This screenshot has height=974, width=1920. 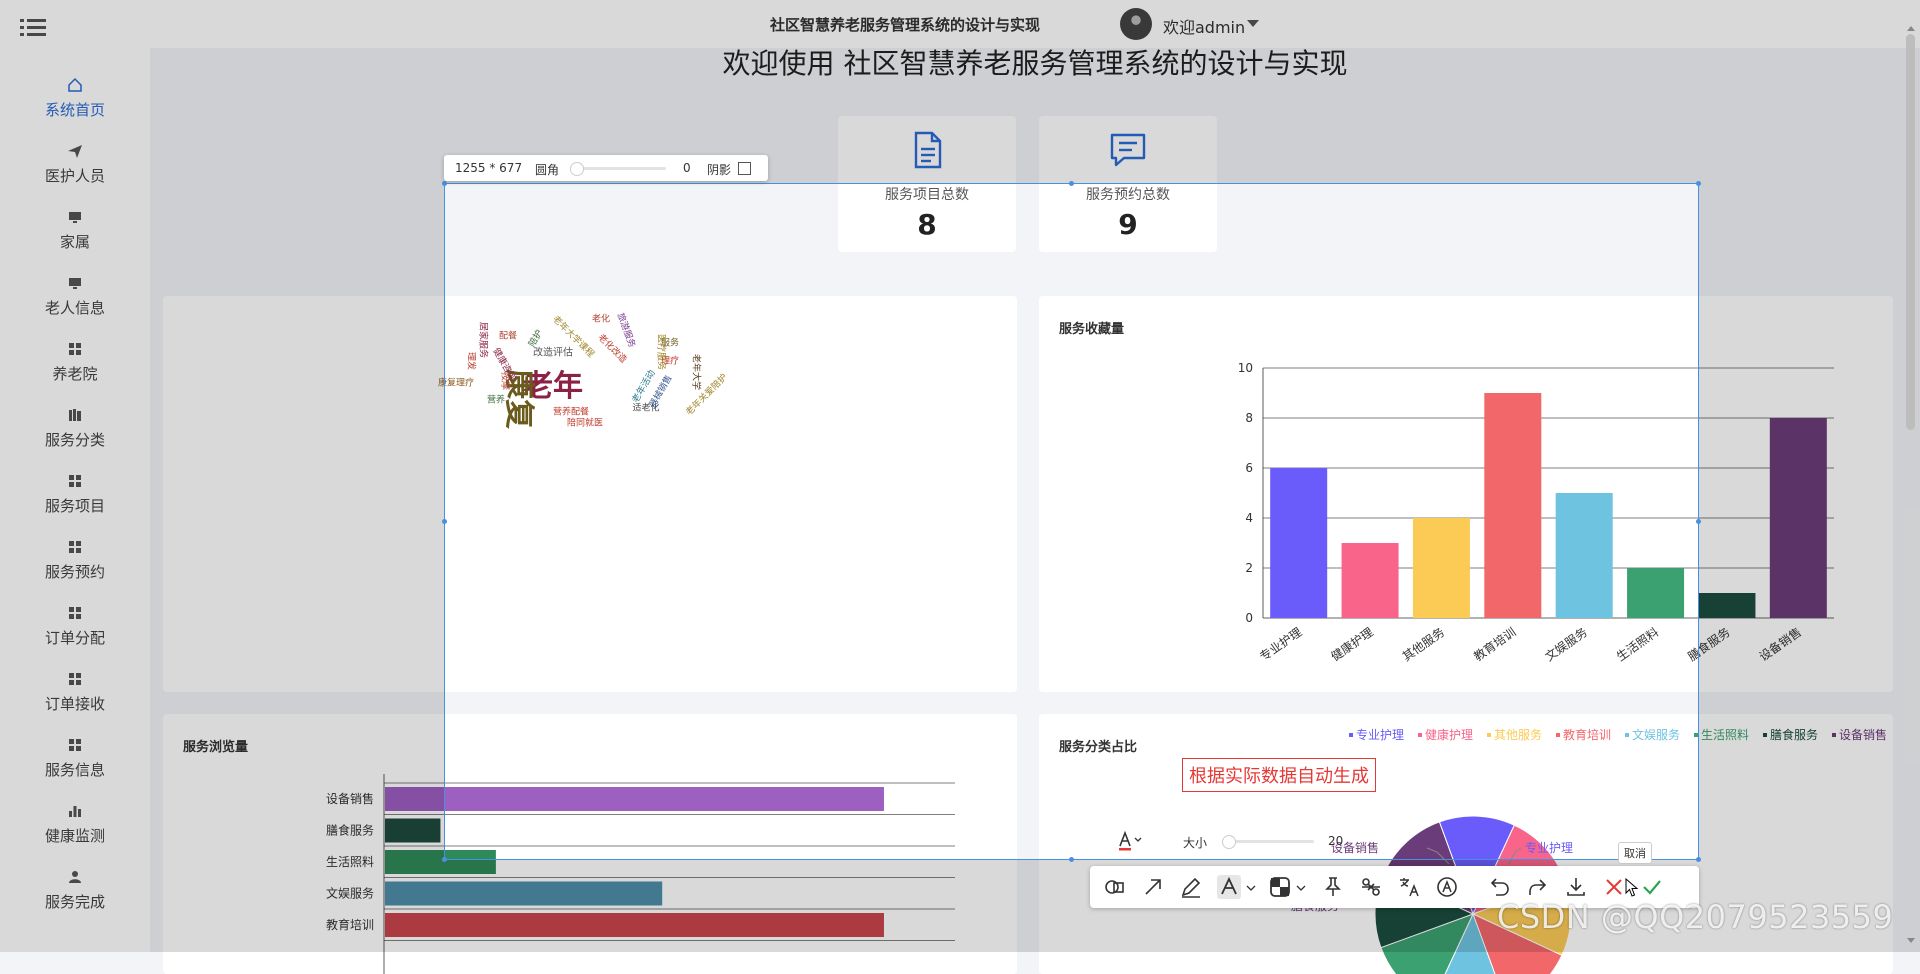 What do you see at coordinates (1911, 940) in the screenshot?
I see `scroll-down-icon` at bounding box center [1911, 940].